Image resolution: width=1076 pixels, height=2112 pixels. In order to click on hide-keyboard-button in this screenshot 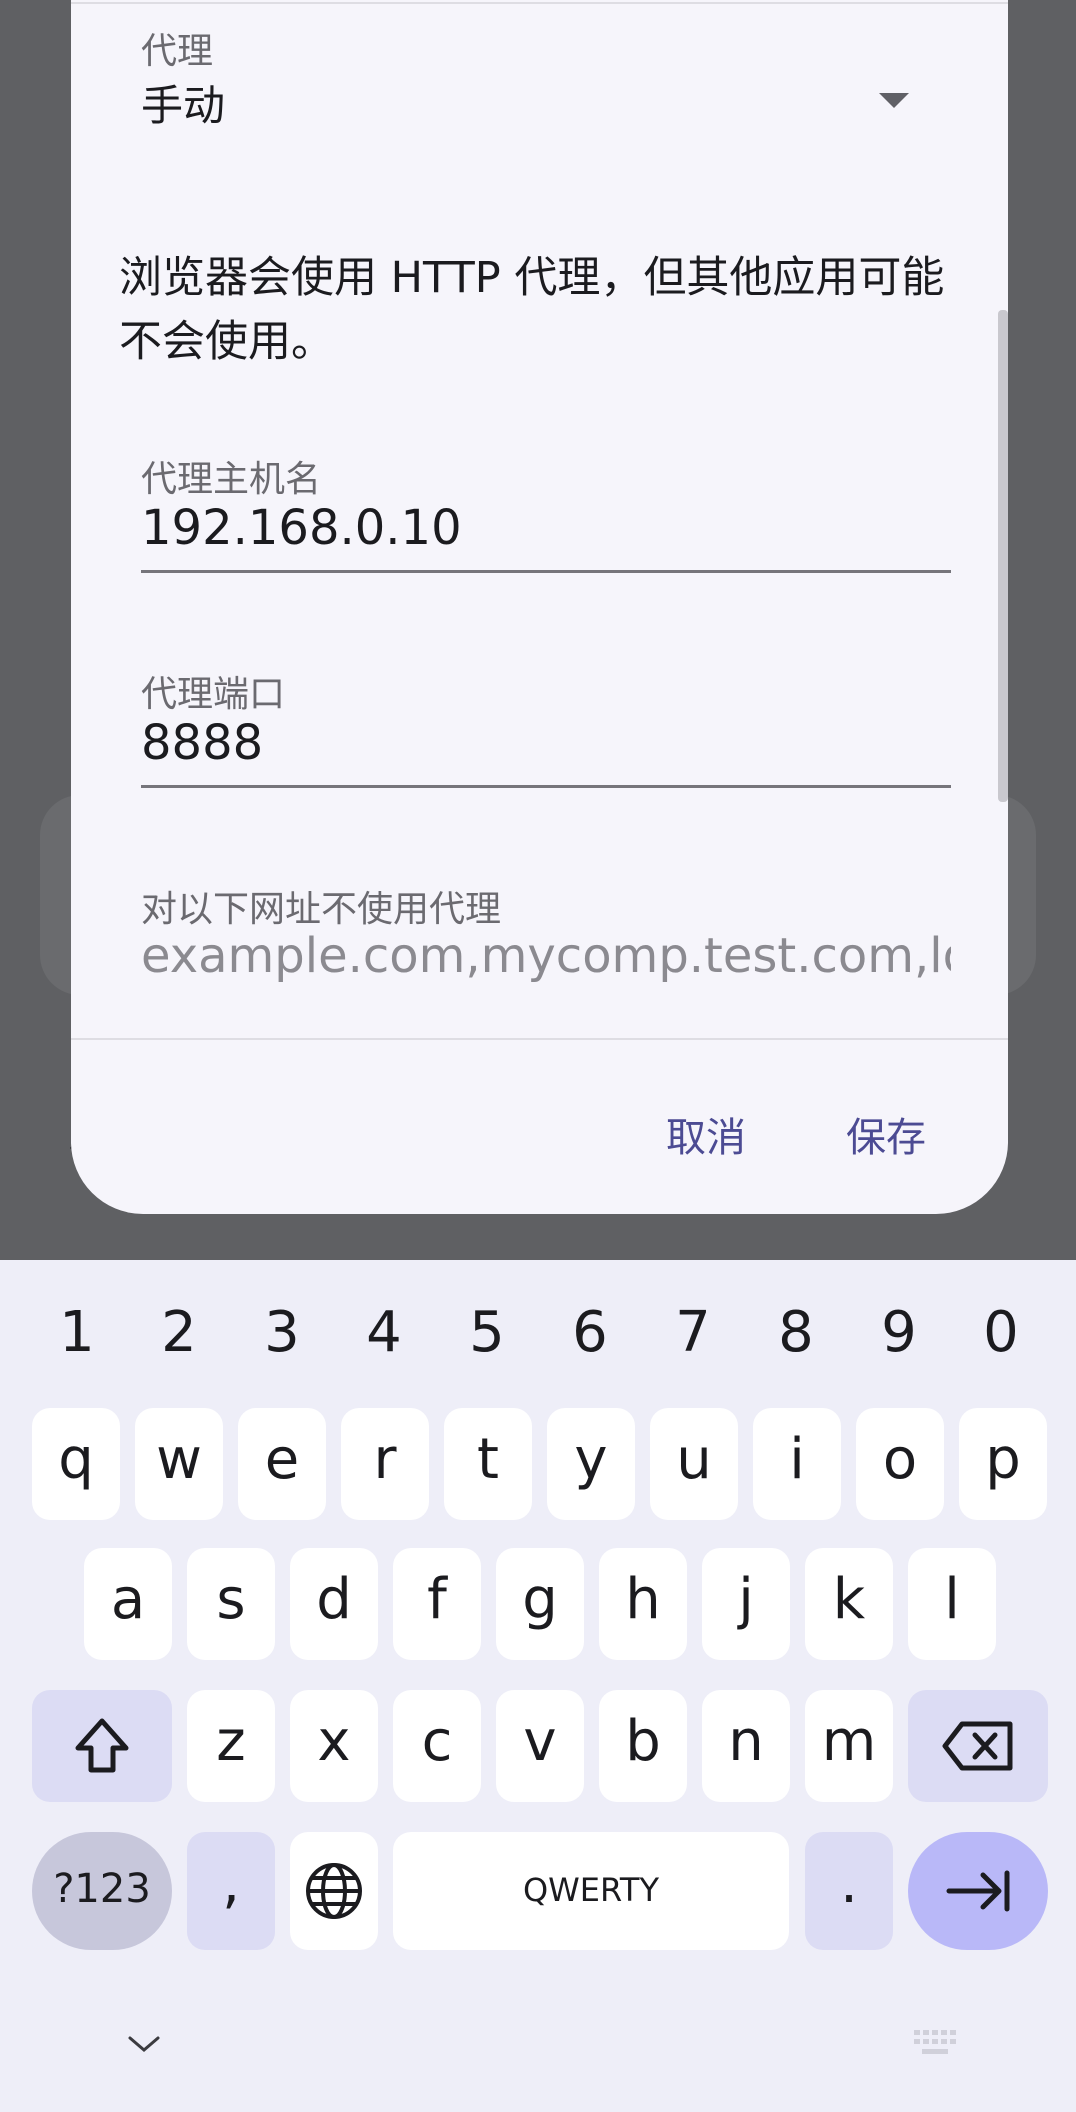, I will do `click(144, 2046)`.